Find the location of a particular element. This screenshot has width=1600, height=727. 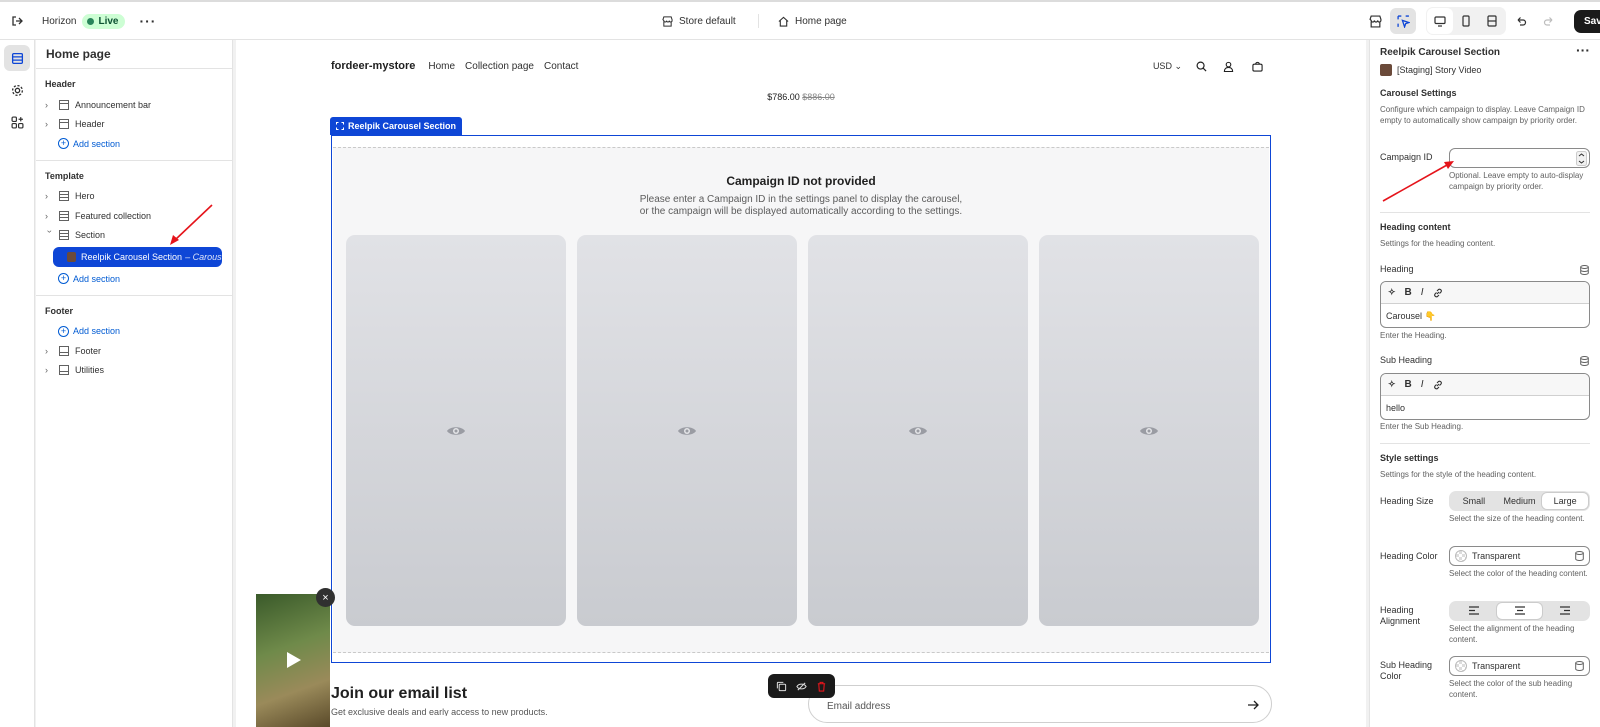

play-icon is located at coordinates (294, 660).